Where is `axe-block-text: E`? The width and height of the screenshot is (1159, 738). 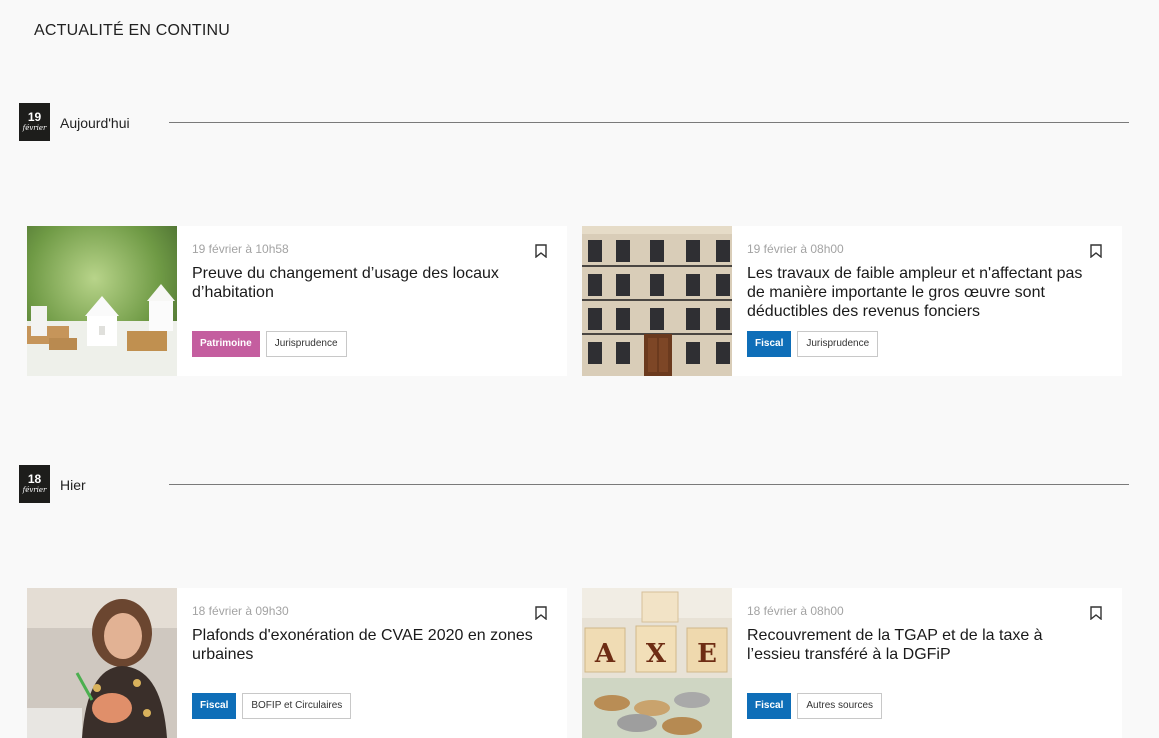 axe-block-text: E is located at coordinates (707, 654).